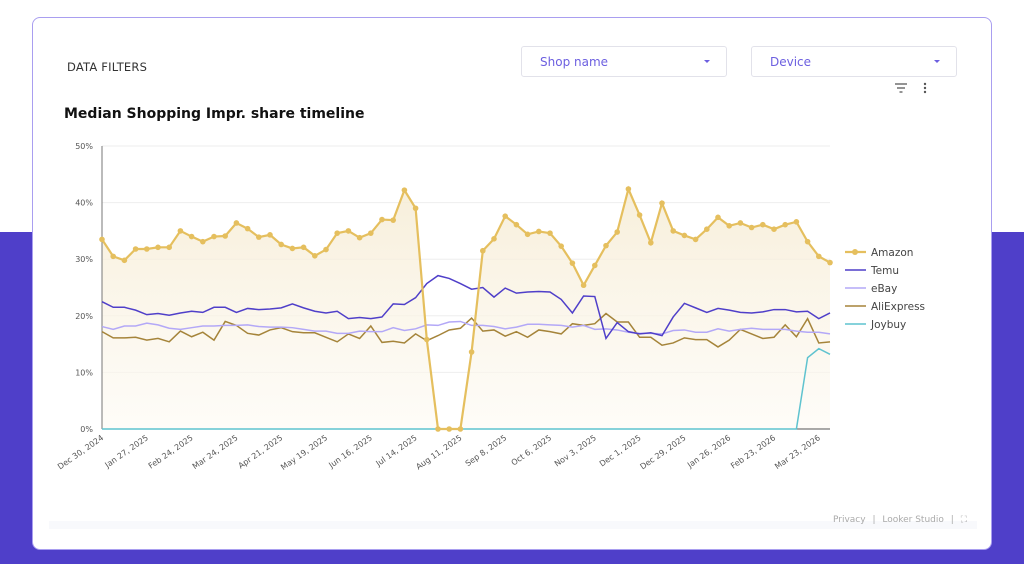  I want to click on x-tick-label: Jul 14, 2025, so click(396, 450).